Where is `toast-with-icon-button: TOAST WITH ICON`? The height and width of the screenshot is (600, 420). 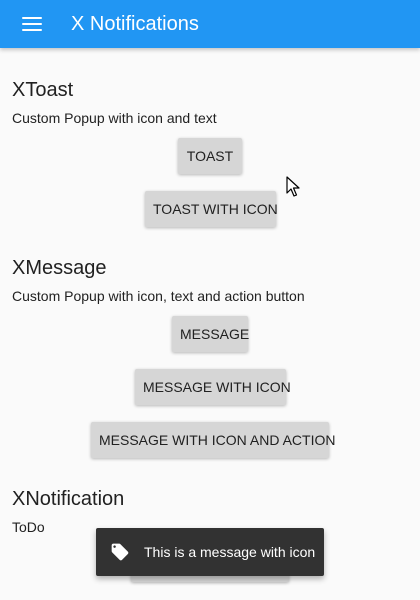 toast-with-icon-button: TOAST WITH ICON is located at coordinates (211, 209).